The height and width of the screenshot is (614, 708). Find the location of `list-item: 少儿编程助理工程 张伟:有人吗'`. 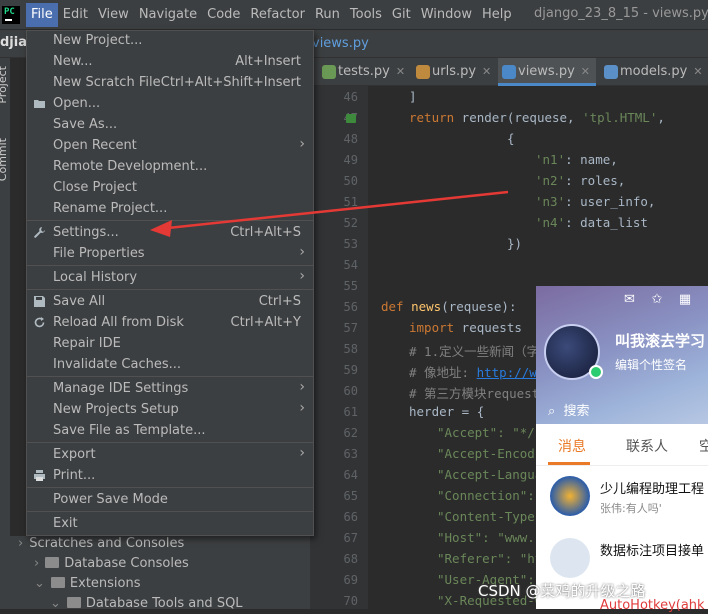

list-item: 少儿编程助理工程 张伟:有人吗' is located at coordinates (622, 498).